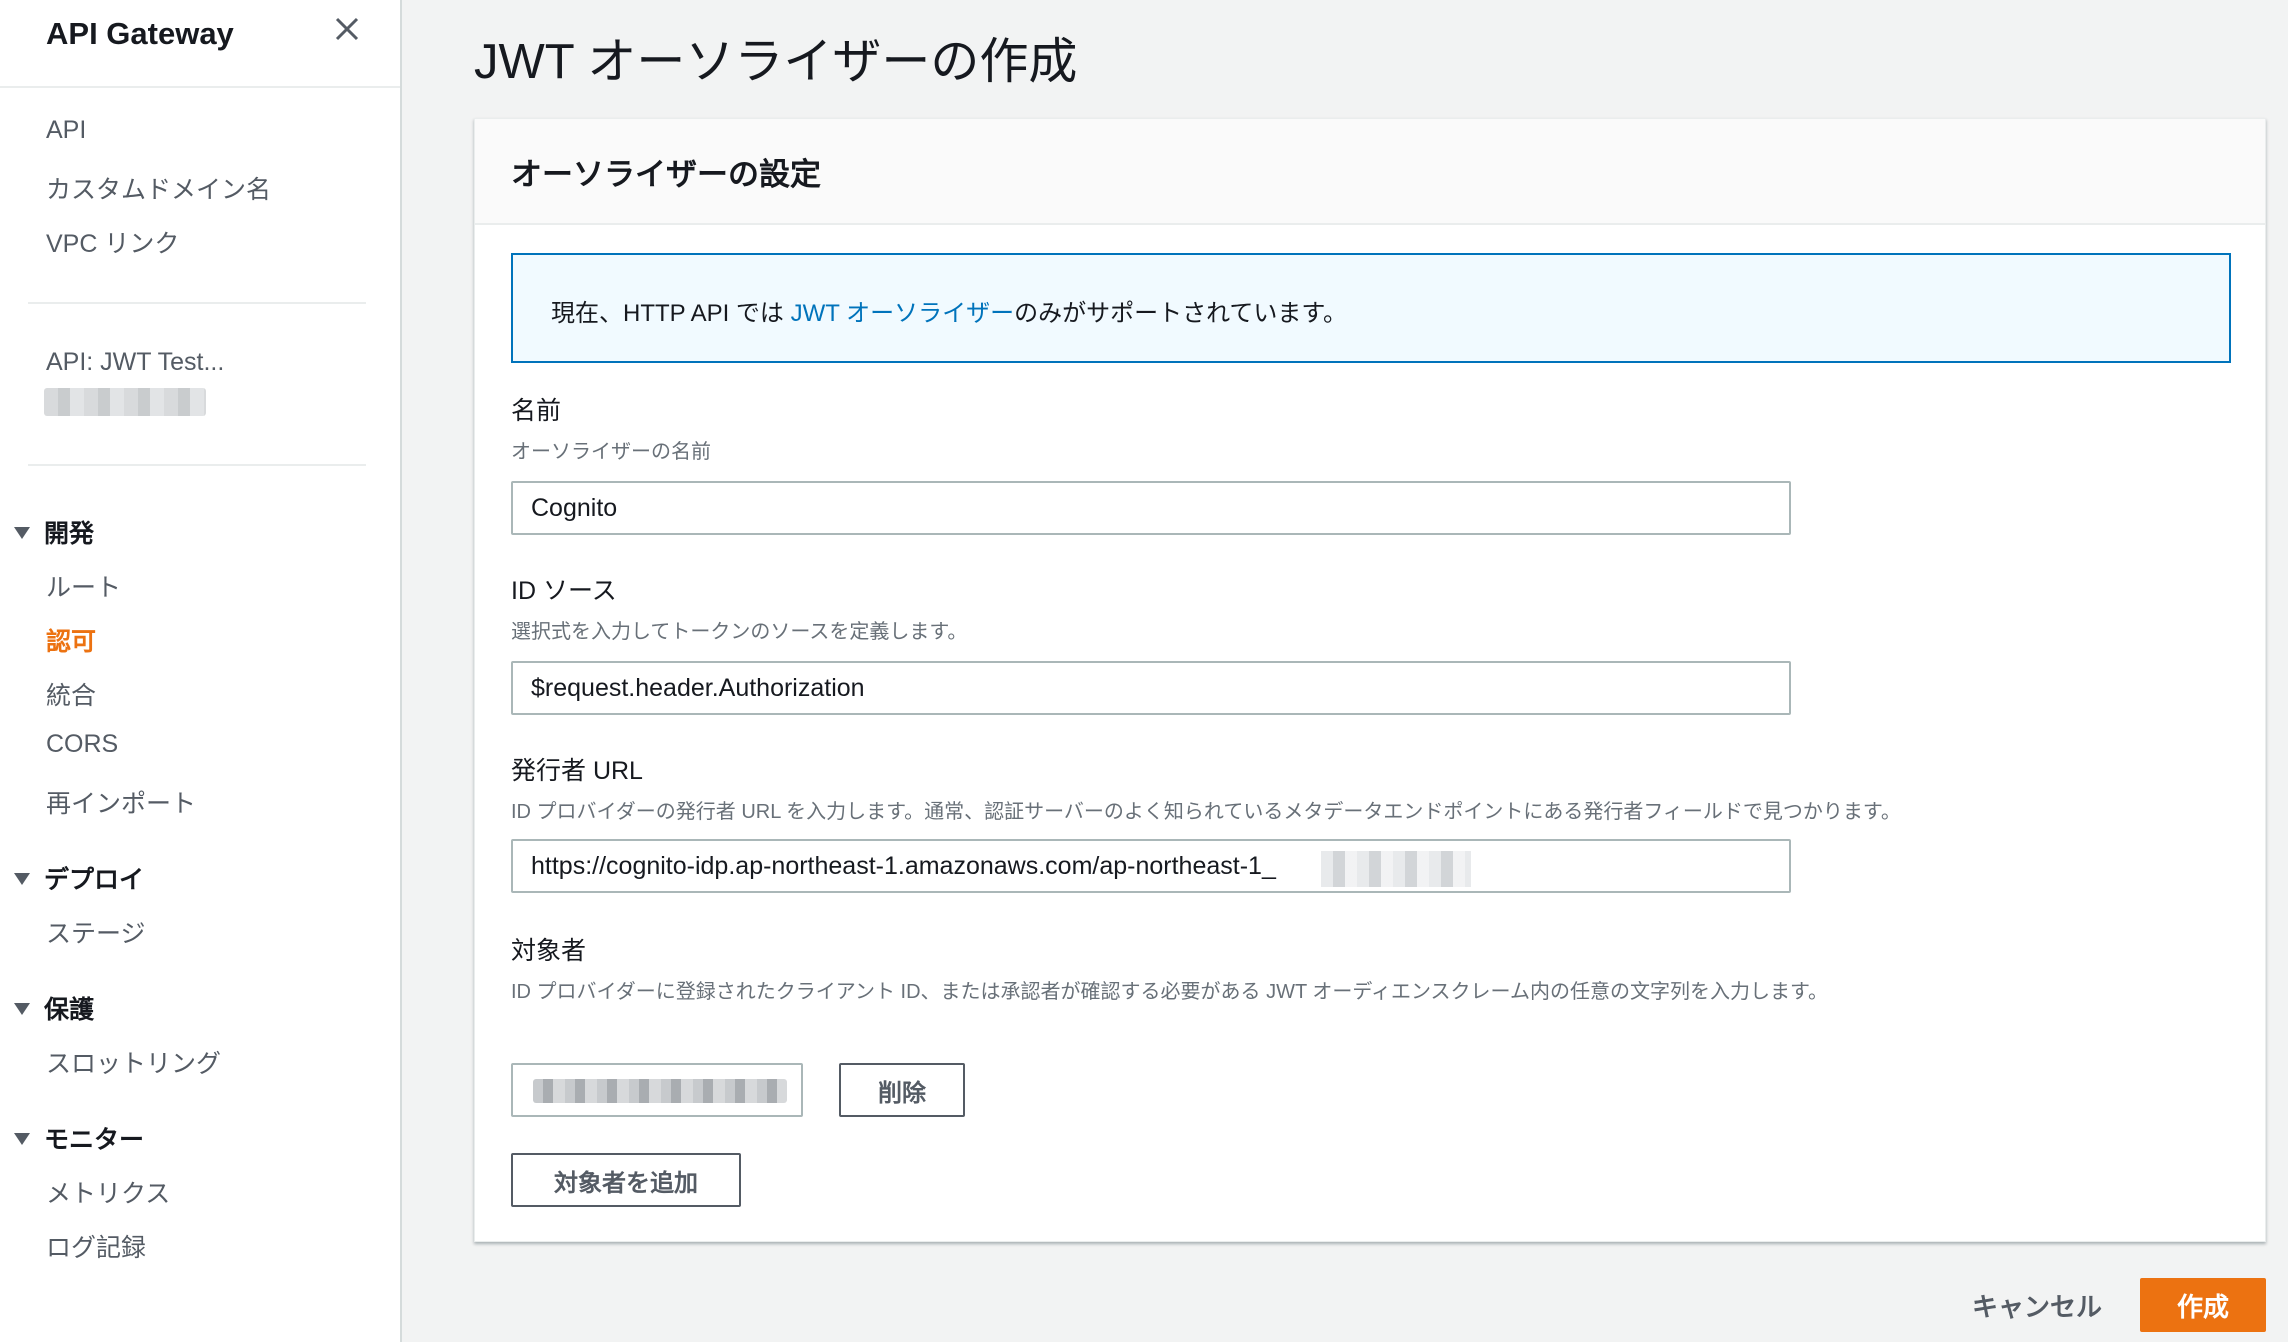 The image size is (2288, 1342). I want to click on info-suffix: のみがサポートされています。, so click(1181, 313).